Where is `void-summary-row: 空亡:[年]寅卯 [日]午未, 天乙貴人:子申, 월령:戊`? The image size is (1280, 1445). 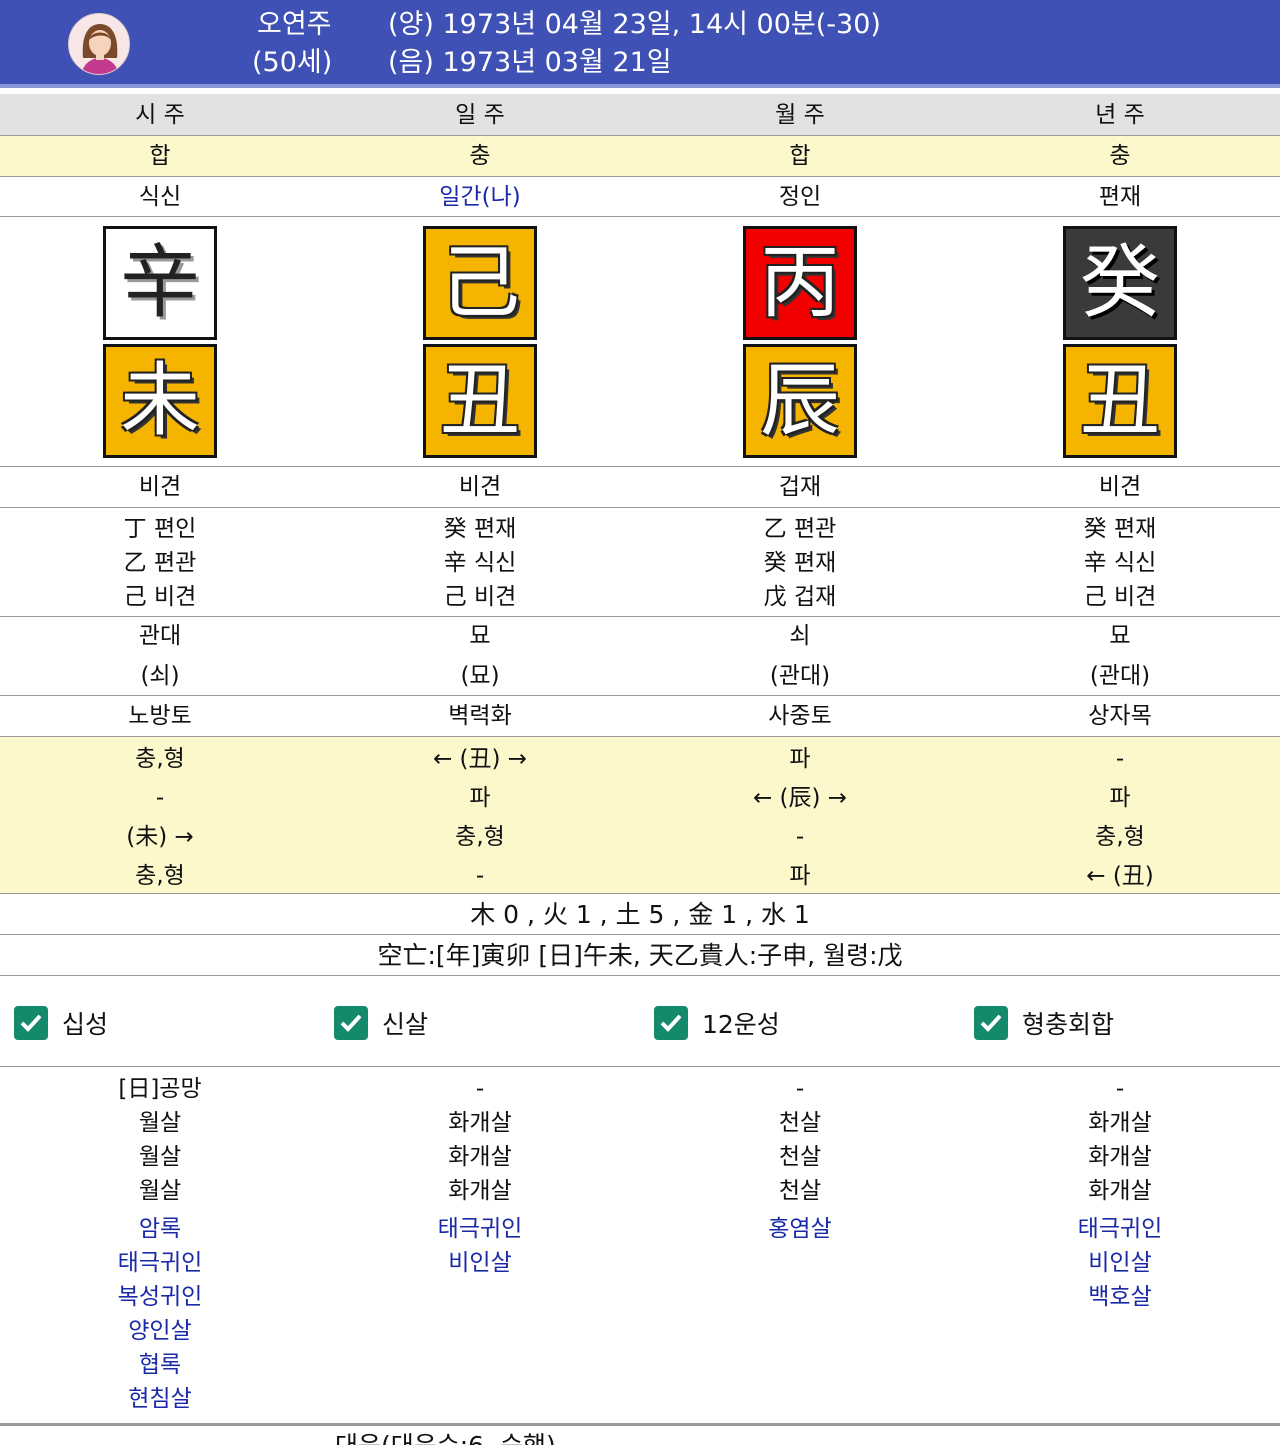
void-summary-row: 空亡:[年]寅卯 [日]午未, 天乙貴人:子申, 월령:戊 is located at coordinates (640, 955).